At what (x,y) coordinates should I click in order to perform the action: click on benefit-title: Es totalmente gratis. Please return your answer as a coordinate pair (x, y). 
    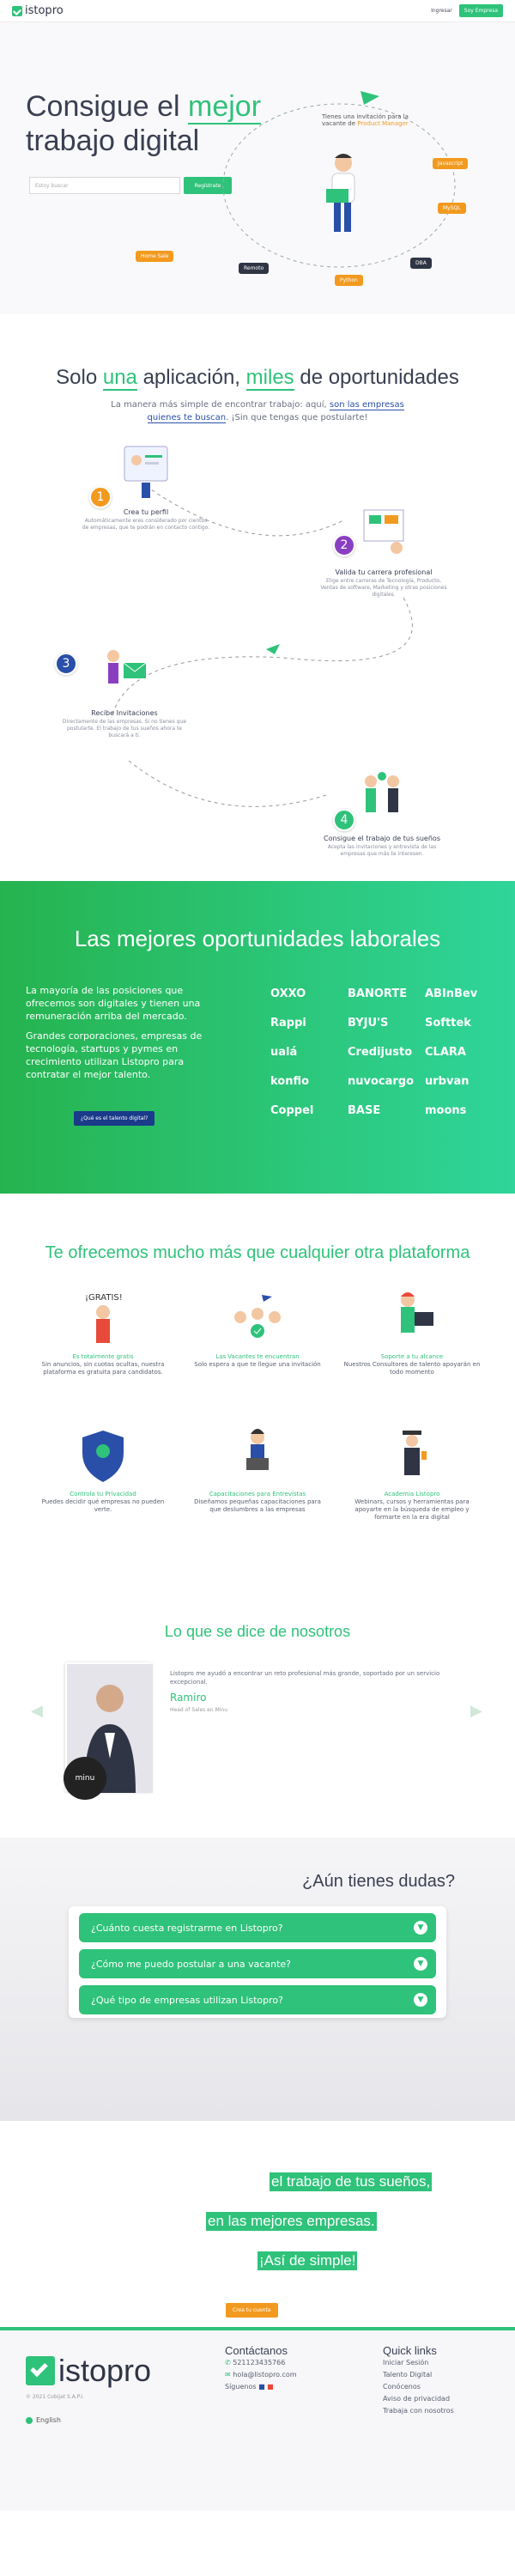
    Looking at the image, I should click on (103, 1356).